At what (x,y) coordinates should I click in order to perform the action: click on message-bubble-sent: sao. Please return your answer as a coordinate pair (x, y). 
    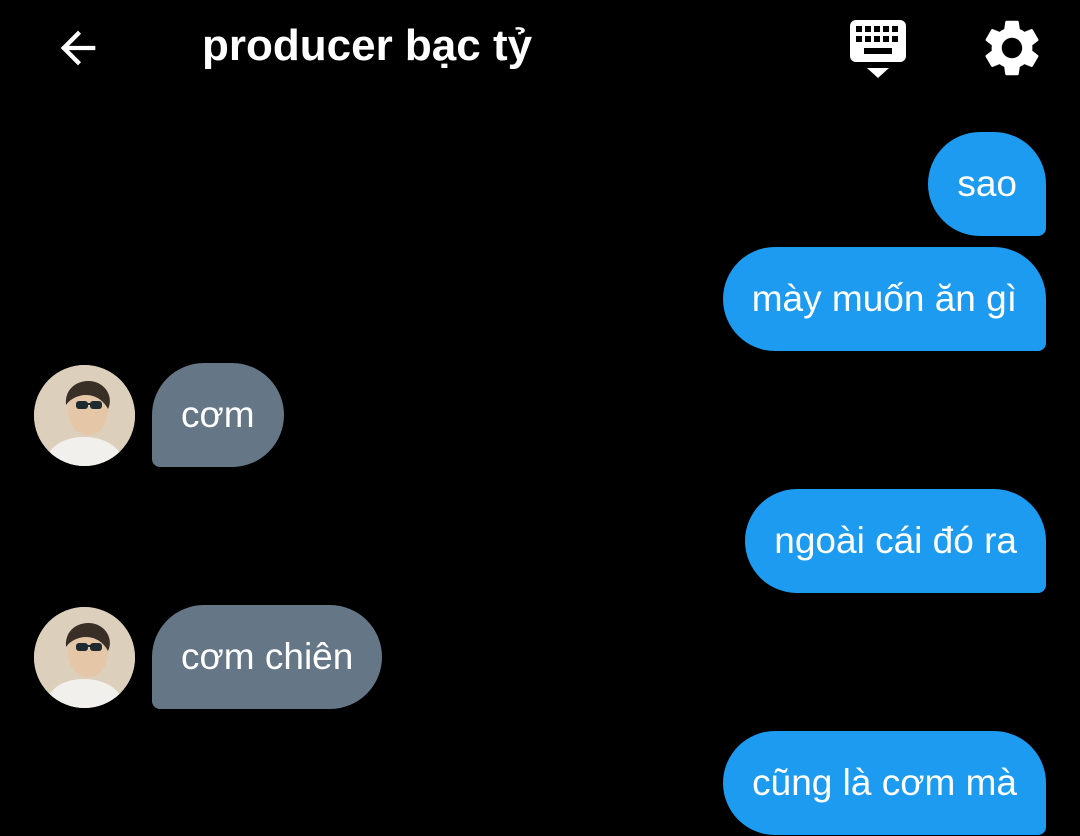
    Looking at the image, I should click on (987, 184).